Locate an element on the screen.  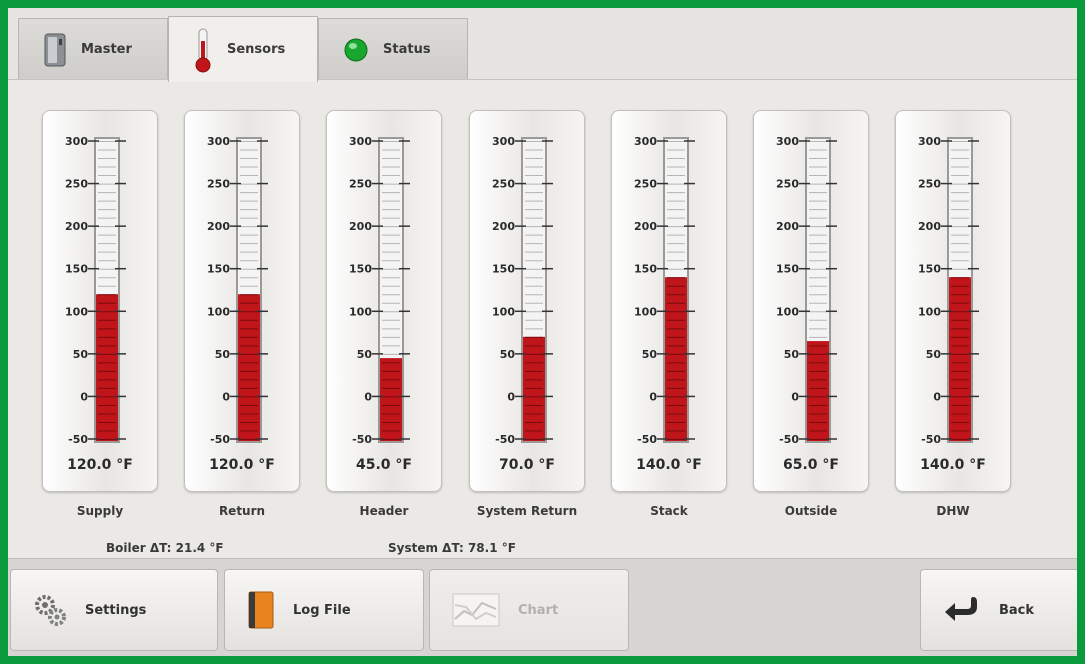
tab-master: Master is located at coordinates (93, 49).